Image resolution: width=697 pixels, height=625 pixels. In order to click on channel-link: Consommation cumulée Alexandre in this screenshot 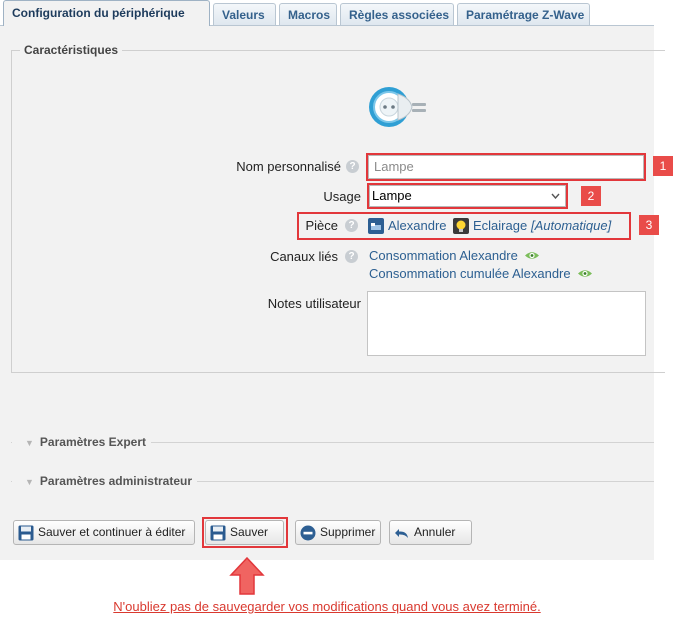, I will do `click(470, 273)`.